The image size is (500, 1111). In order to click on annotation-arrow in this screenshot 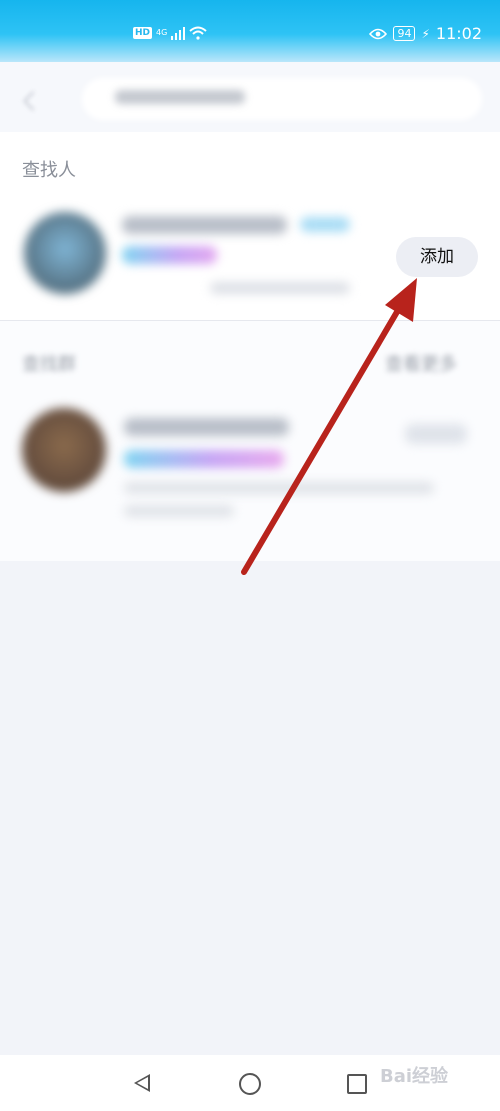, I will do `click(329, 426)`.